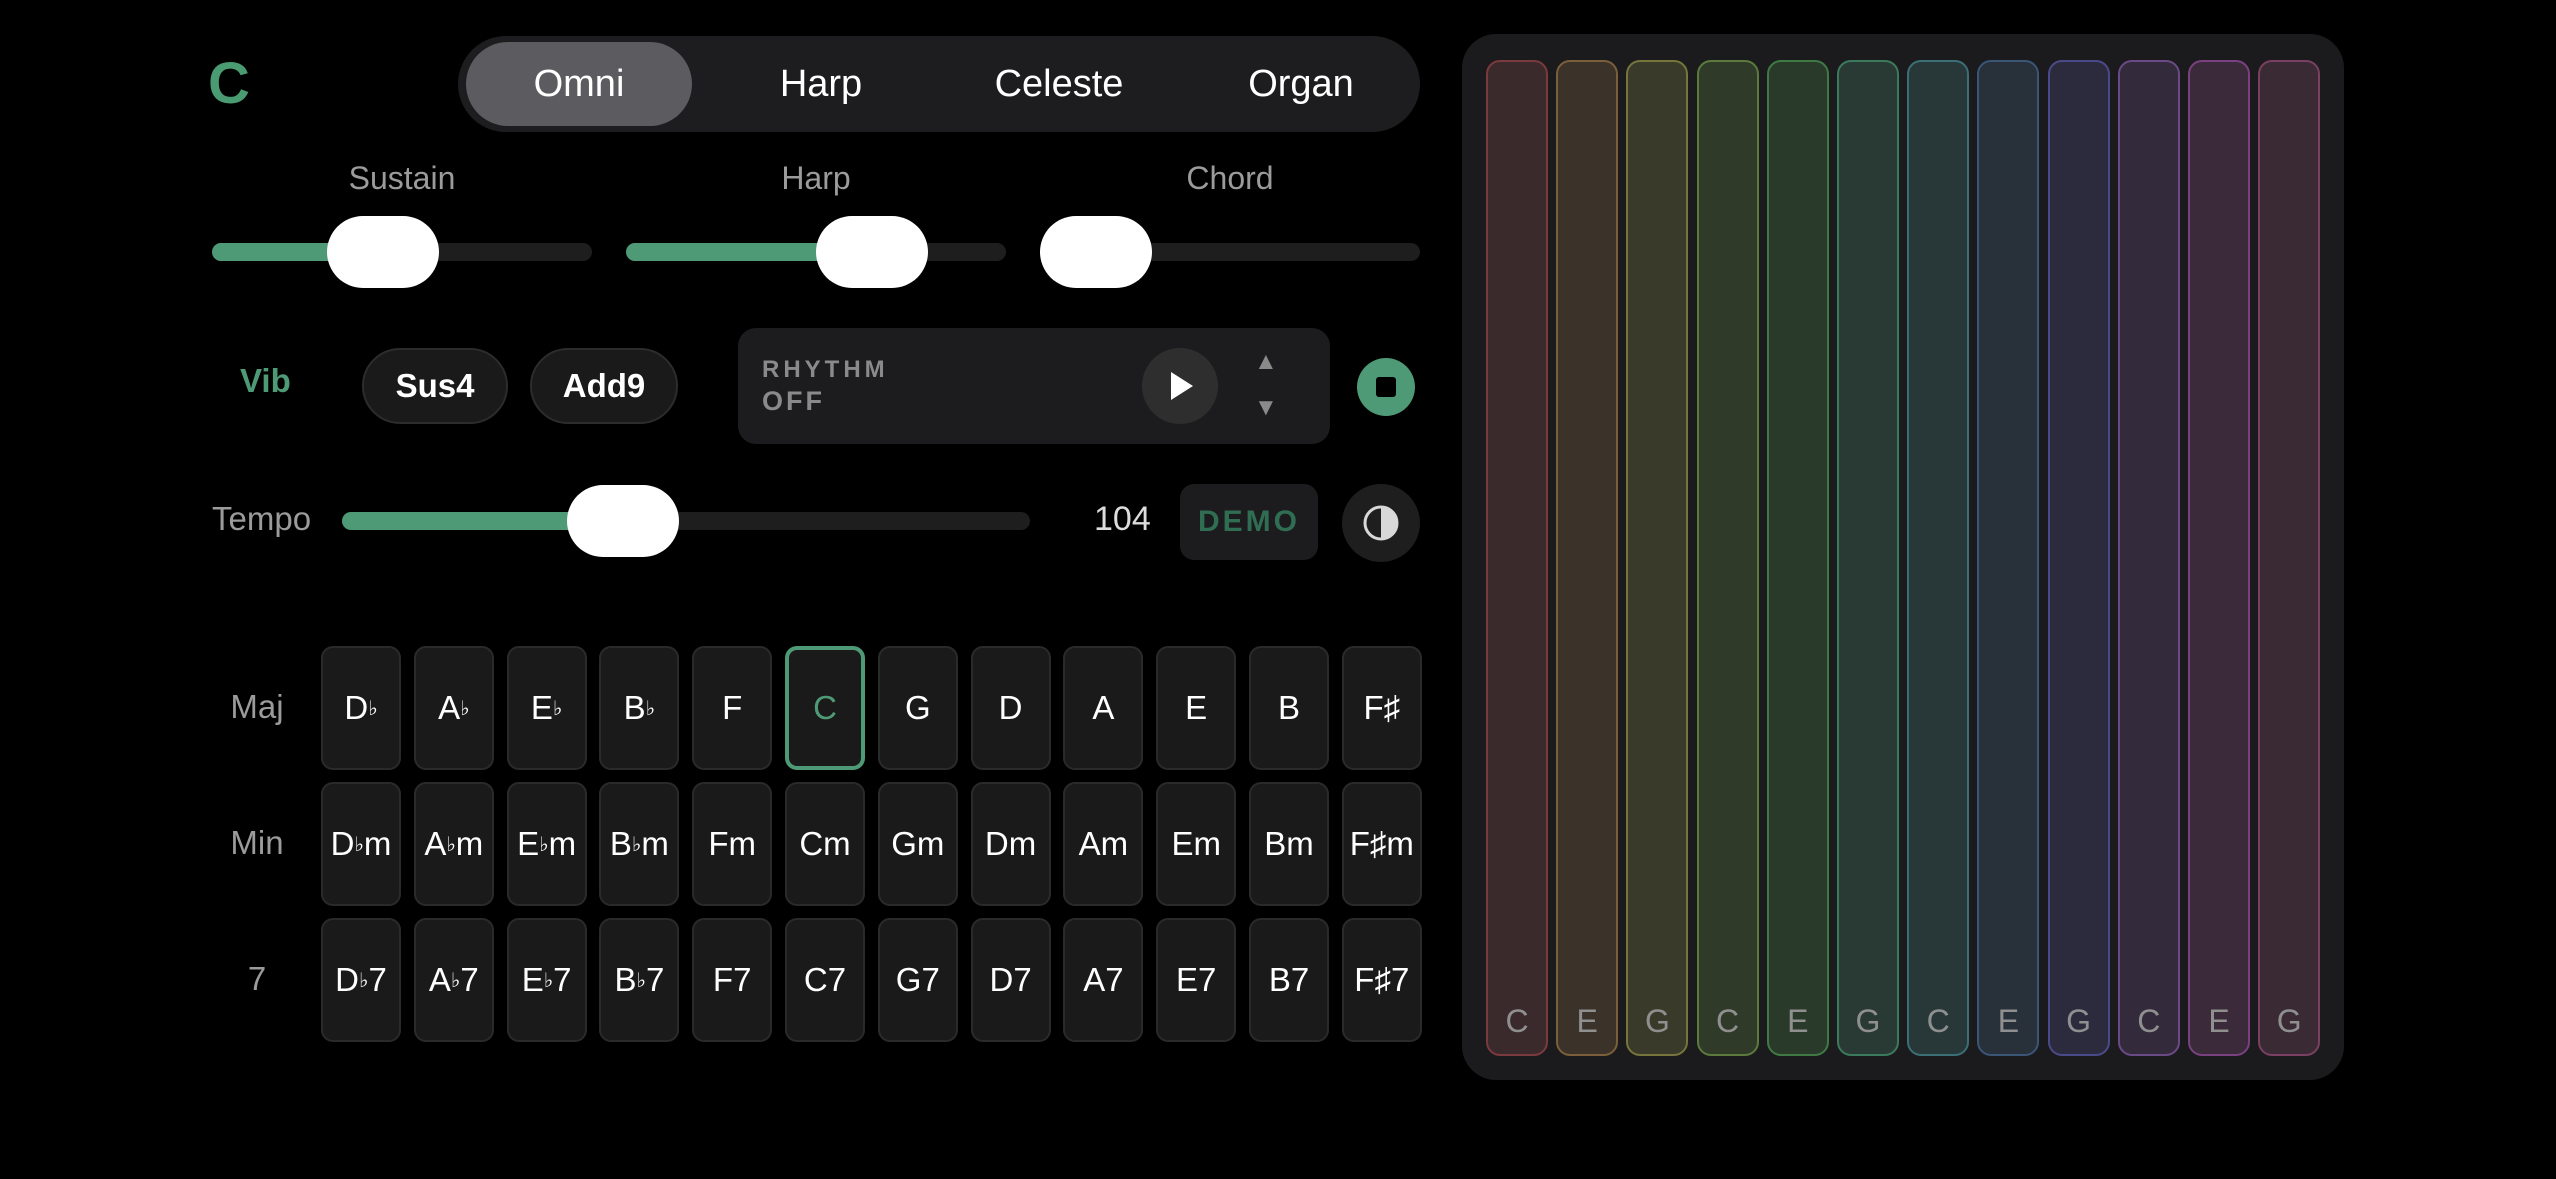  I want to click on tempo-value: 104, so click(1122, 519).